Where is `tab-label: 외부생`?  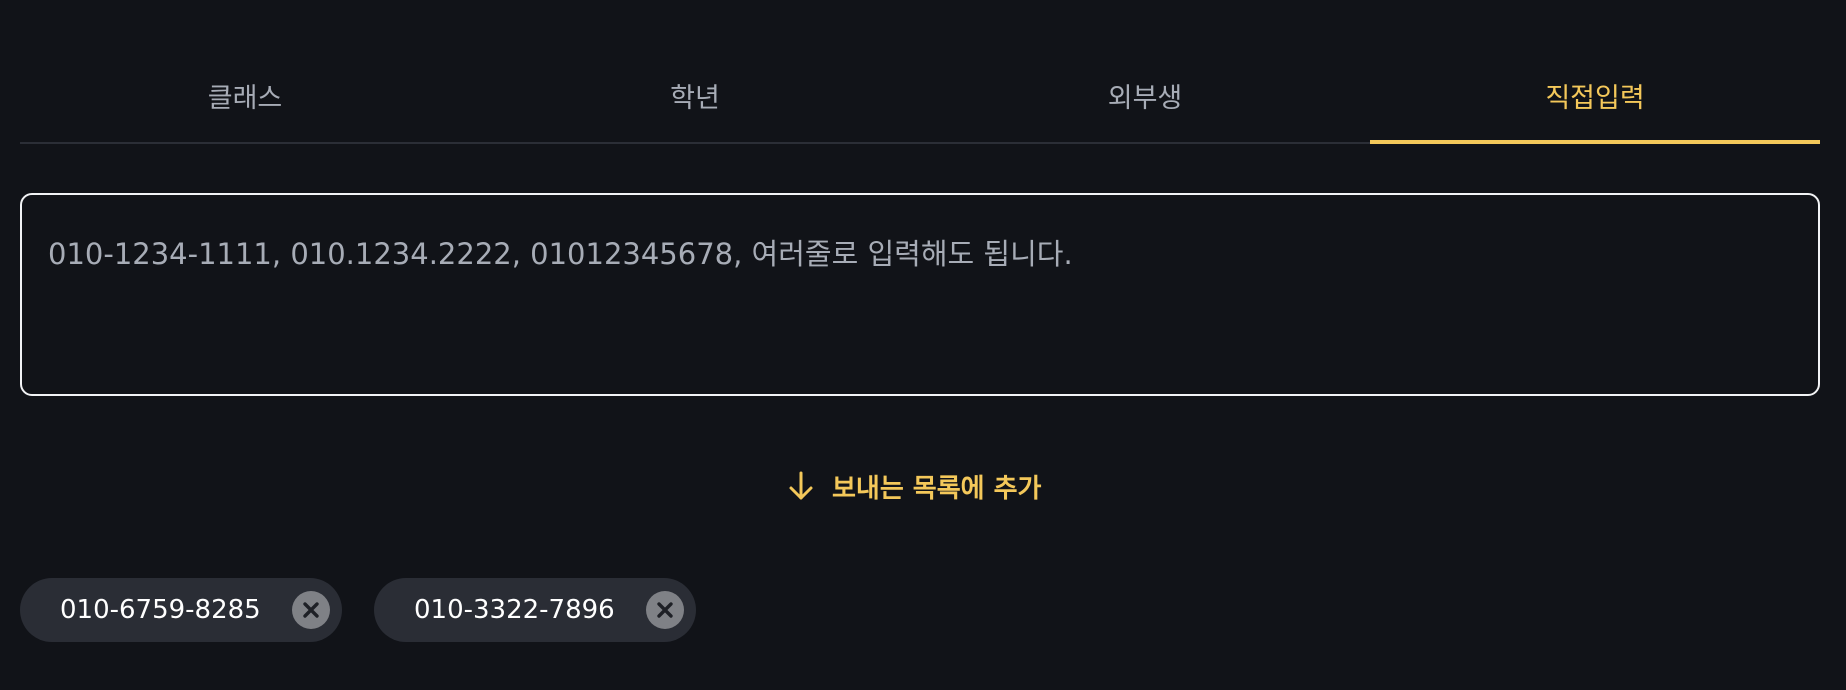 tab-label: 외부생 is located at coordinates (1145, 98).